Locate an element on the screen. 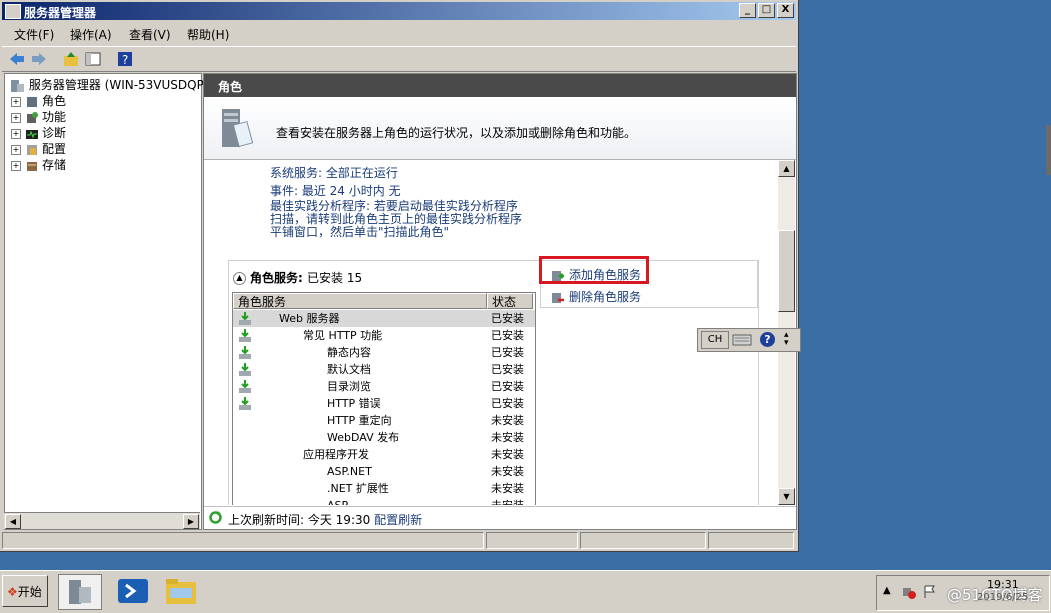 This screenshot has width=1051, height=613. installed-icon is located at coordinates (245, 386).